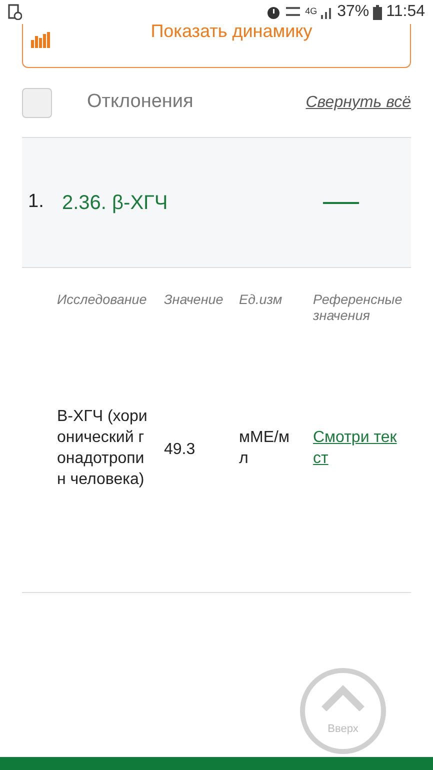 This screenshot has height=770, width=433. What do you see at coordinates (343, 698) in the screenshot?
I see `chevron-up-icon` at bounding box center [343, 698].